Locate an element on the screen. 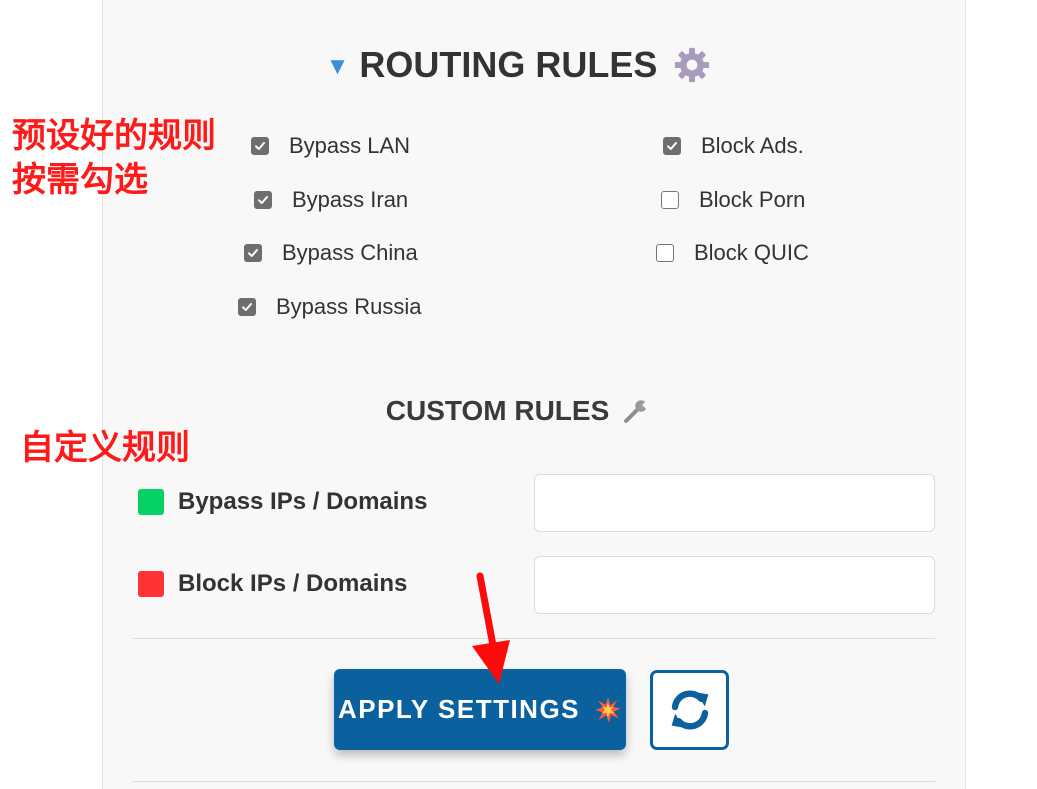 The image size is (1037, 789). custom-rules-heading: CUSTOM RULES is located at coordinates (518, 411).